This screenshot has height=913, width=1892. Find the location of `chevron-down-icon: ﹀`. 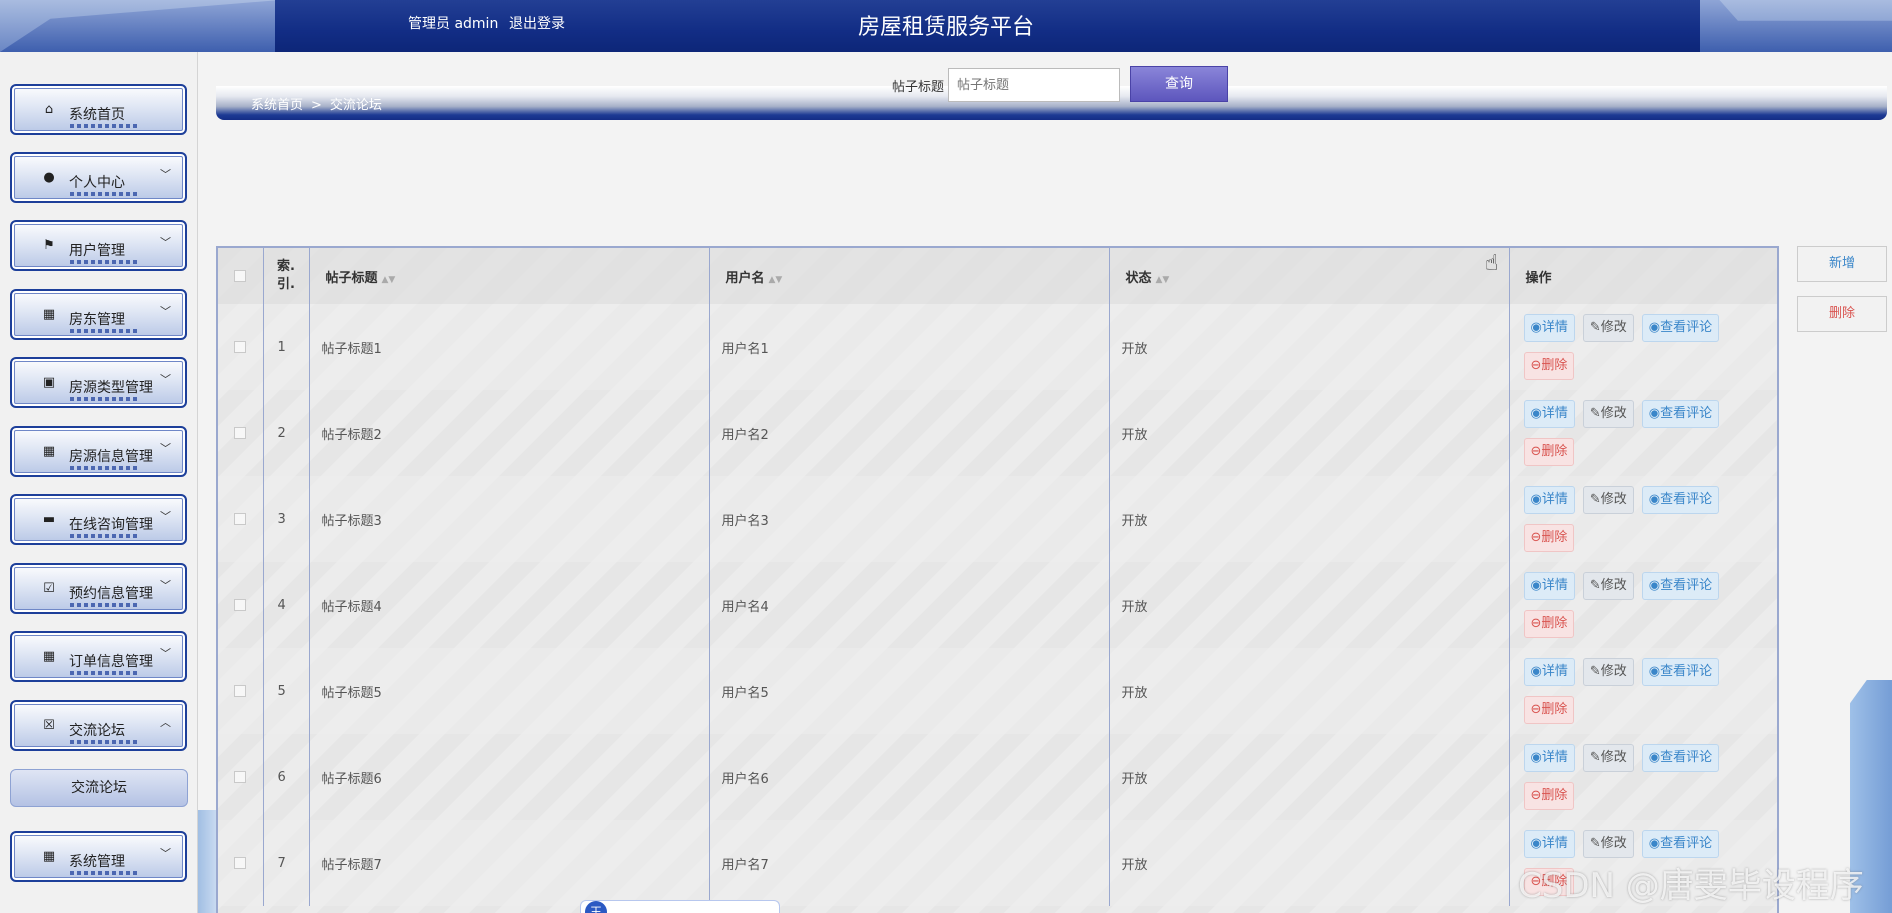

chevron-down-icon: ﹀ is located at coordinates (165, 379).